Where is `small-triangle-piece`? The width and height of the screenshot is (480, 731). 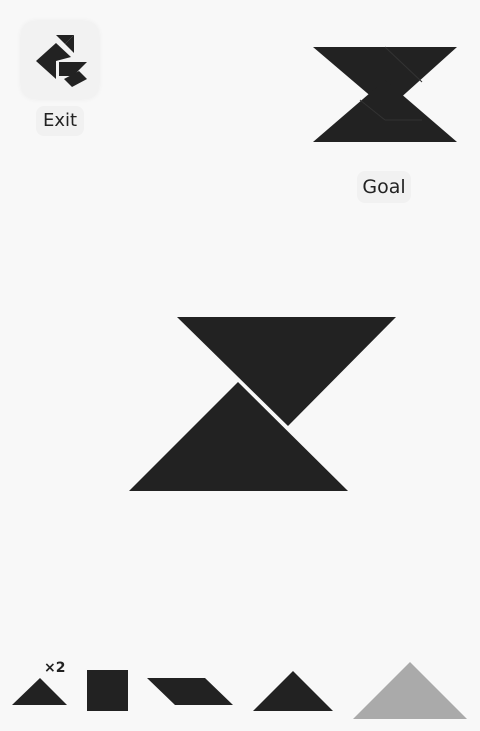
small-triangle-piece is located at coordinates (39, 691).